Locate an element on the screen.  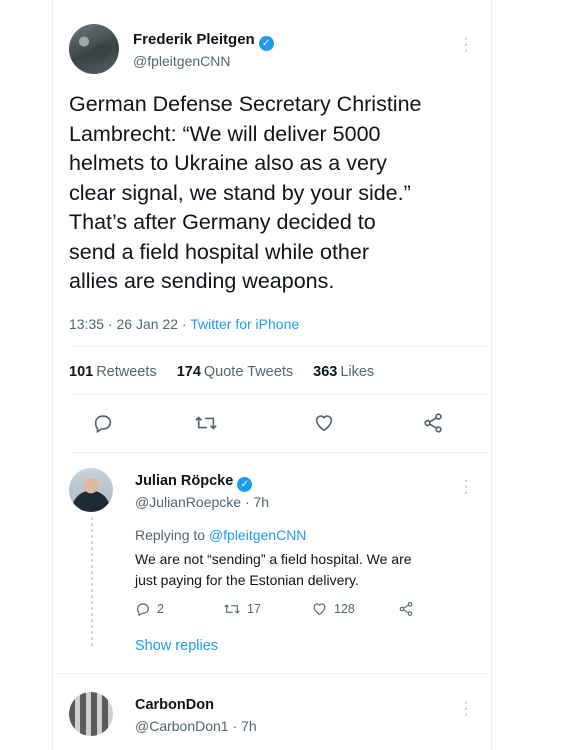
reply-author-name: Julian Röpcke ✓ is located at coordinates (194, 482).